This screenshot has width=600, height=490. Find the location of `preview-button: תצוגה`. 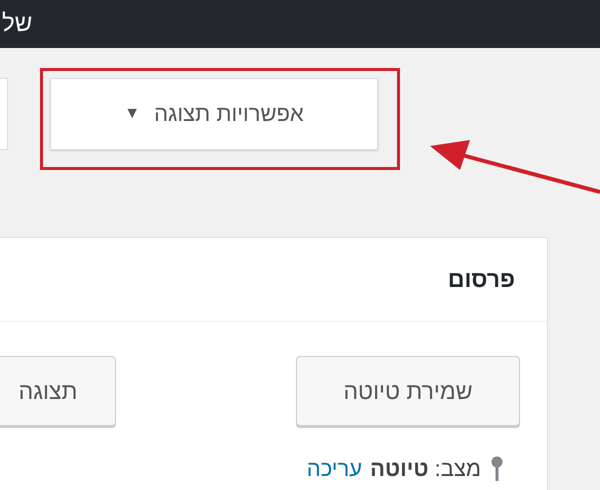

preview-button: תצוגה is located at coordinates (58, 391).